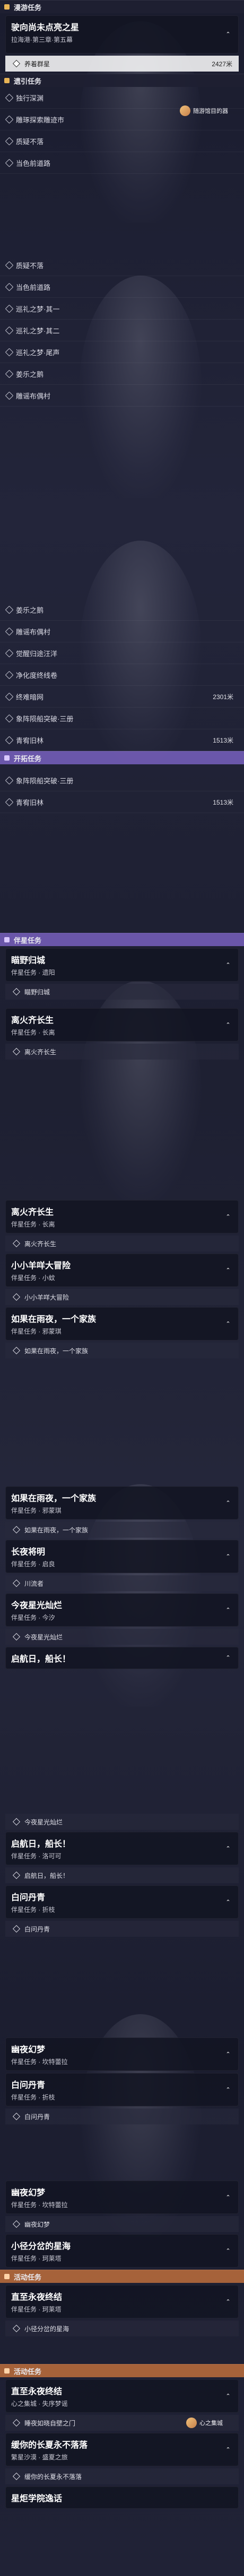 This screenshot has height=2576, width=244. I want to click on item-label: 象阵陨船突破·三册, so click(45, 781).